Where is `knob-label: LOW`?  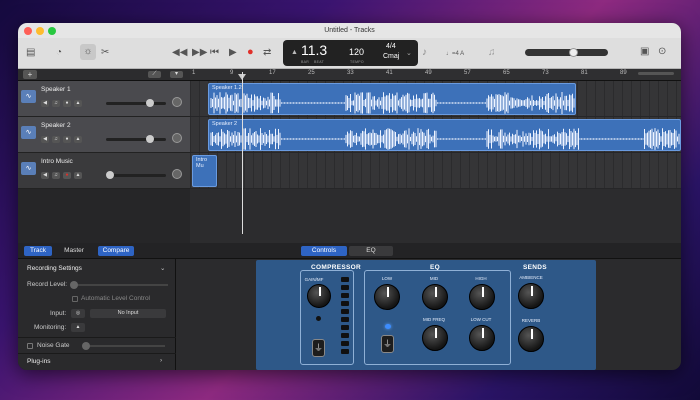
knob-label: LOW is located at coordinates (387, 278).